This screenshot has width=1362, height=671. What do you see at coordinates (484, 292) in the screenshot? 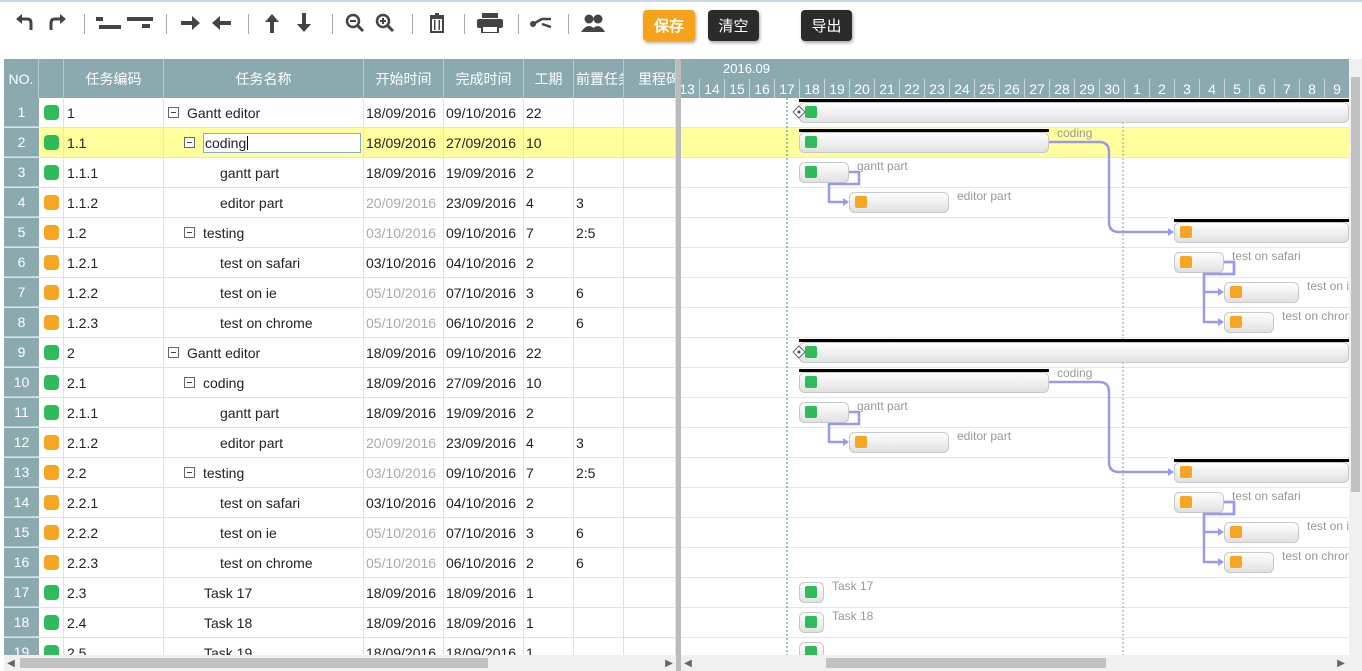
I see `end-date: 07/10/2016` at bounding box center [484, 292].